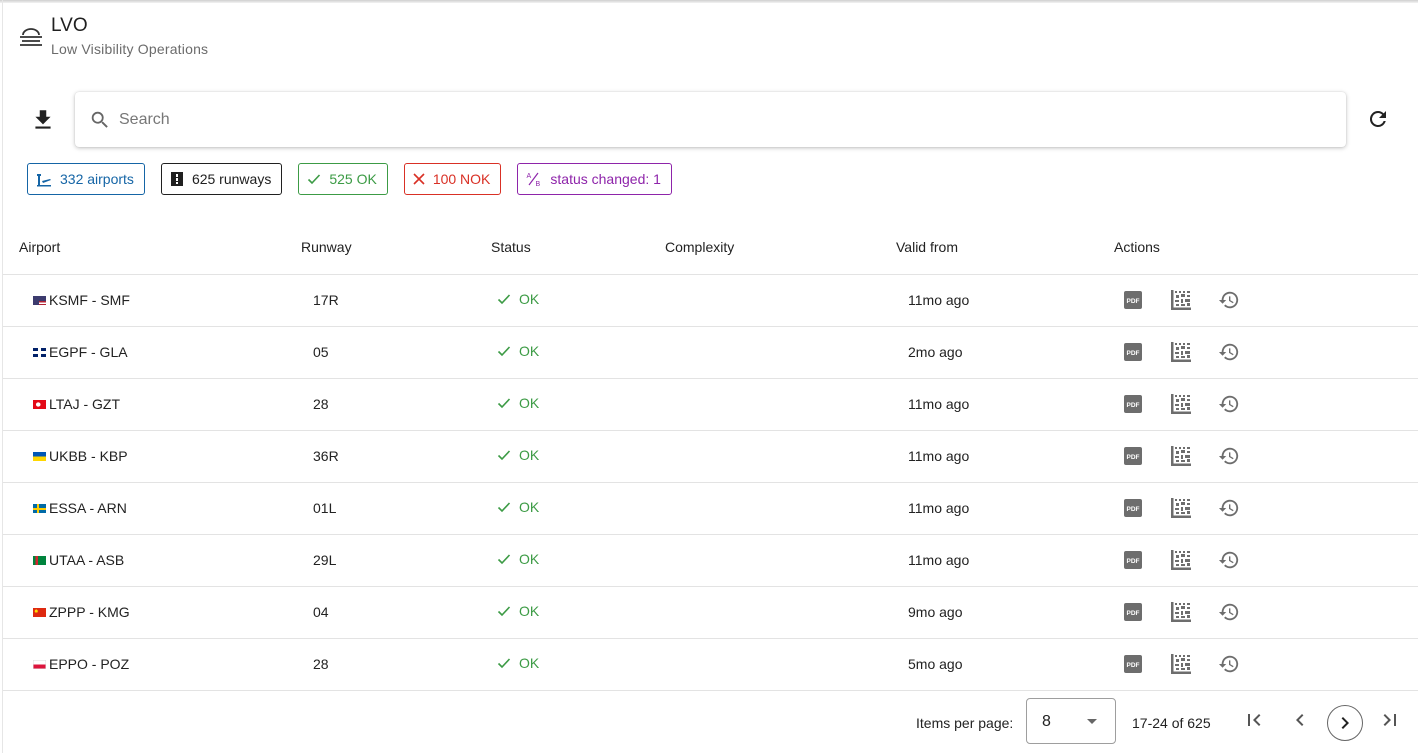 Image resolution: width=1418 pixels, height=753 pixels. What do you see at coordinates (89, 612) in the screenshot?
I see `airport-name: ZPPP - KMG` at bounding box center [89, 612].